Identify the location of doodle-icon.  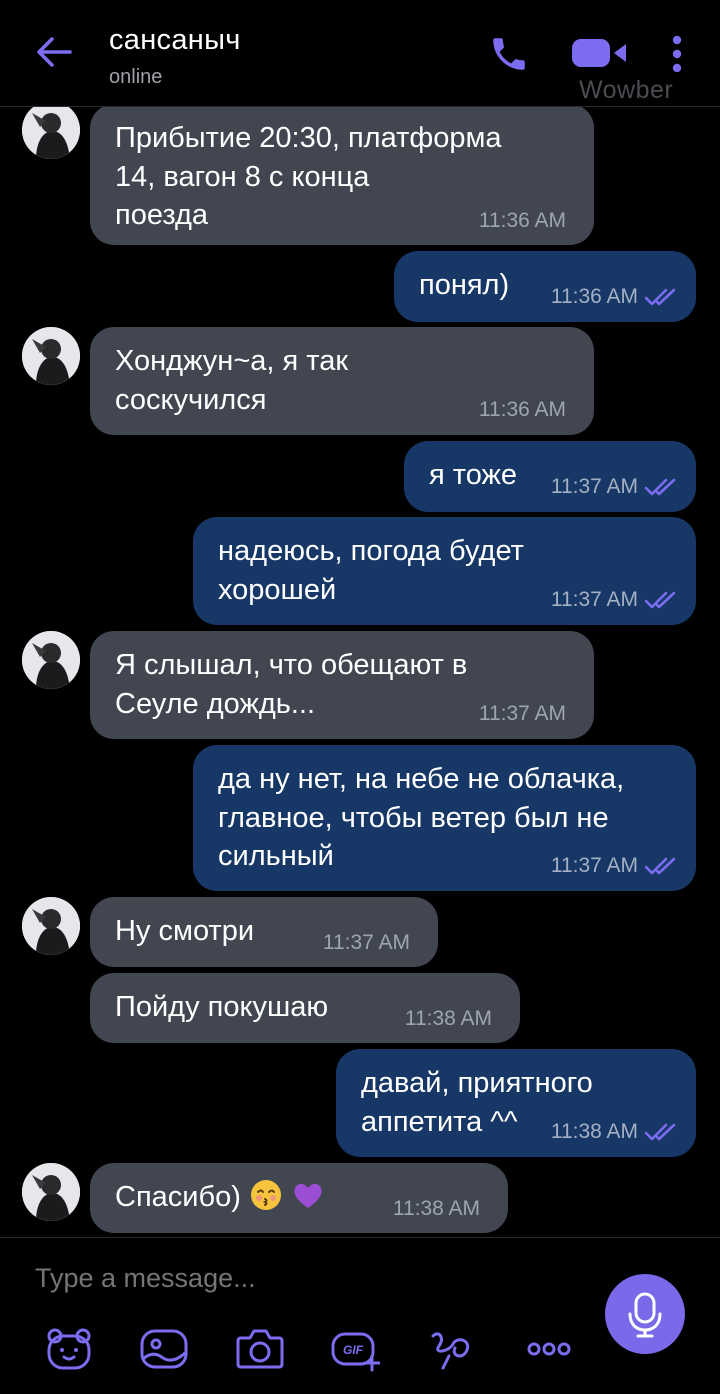
(452, 1349).